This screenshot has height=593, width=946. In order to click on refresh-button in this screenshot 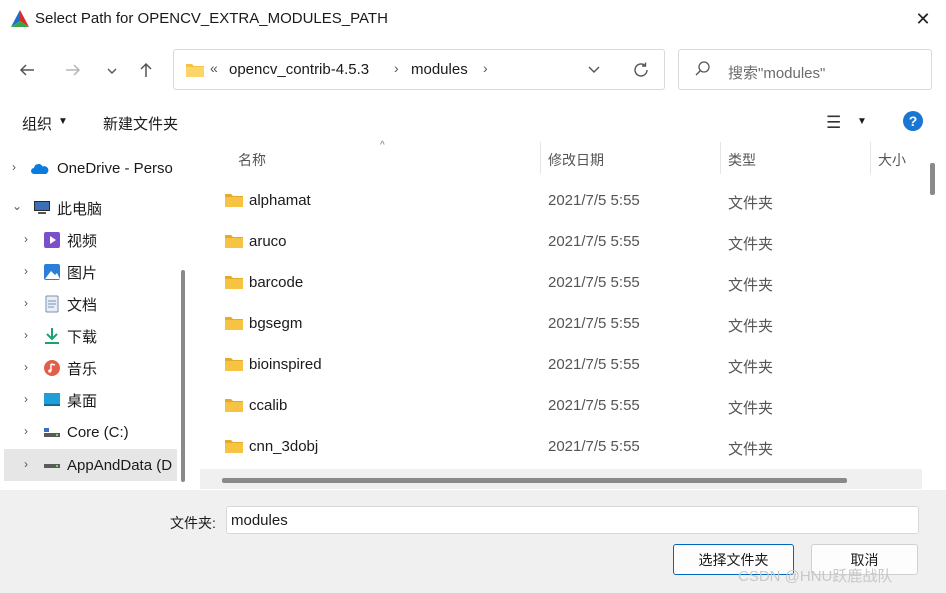, I will do `click(641, 70)`.